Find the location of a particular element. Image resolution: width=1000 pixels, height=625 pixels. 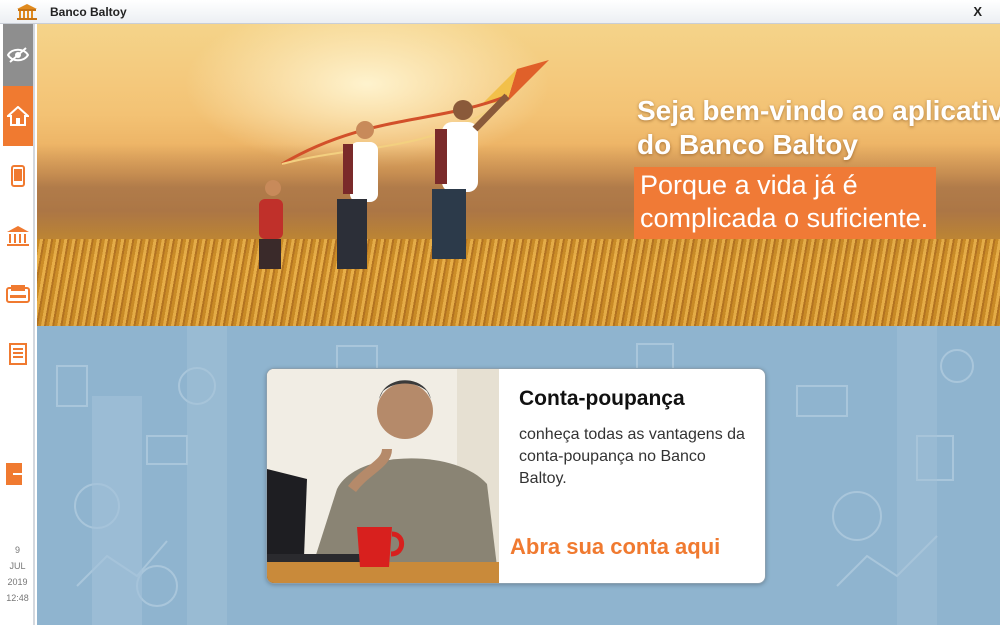

eye-off-icon is located at coordinates (18, 55).